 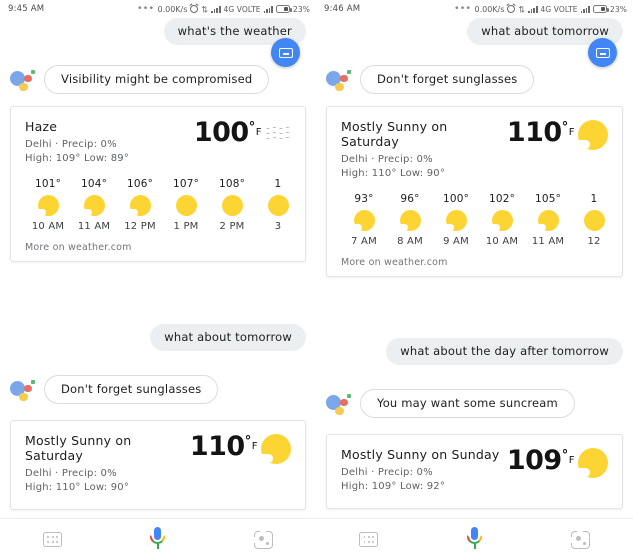 I want to click on data-transfer-icon: ⇅, so click(x=522, y=9).